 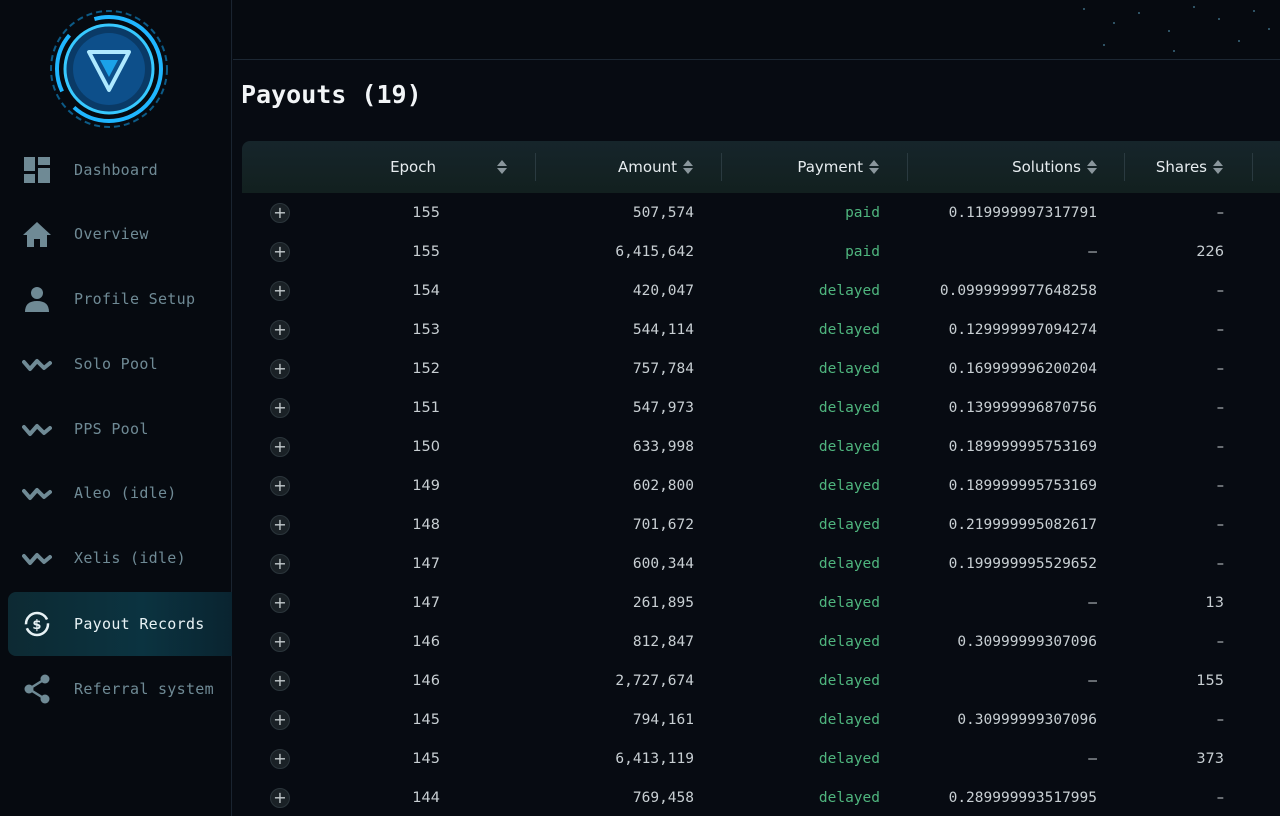 I want to click on table-row: +155 6,415,642 paid – 226, so click(x=761, y=251).